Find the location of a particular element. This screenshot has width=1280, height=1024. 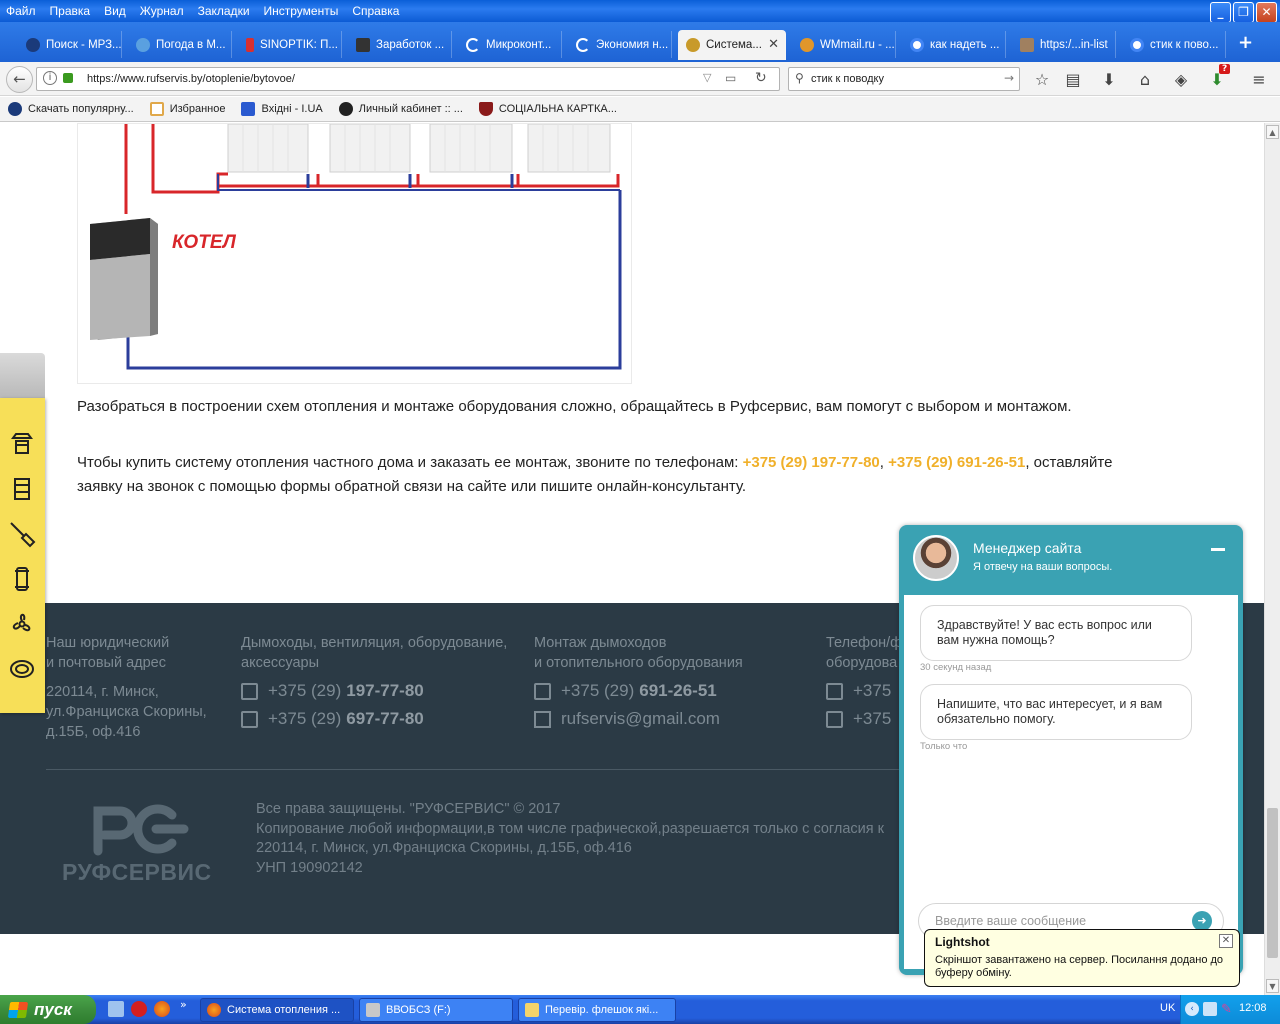

menu-file: Файл is located at coordinates (21, 11).